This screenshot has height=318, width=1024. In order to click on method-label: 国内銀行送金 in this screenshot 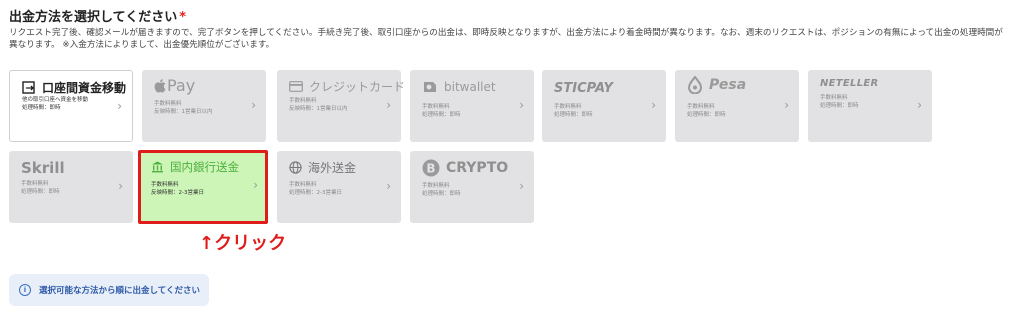, I will do `click(204, 167)`.